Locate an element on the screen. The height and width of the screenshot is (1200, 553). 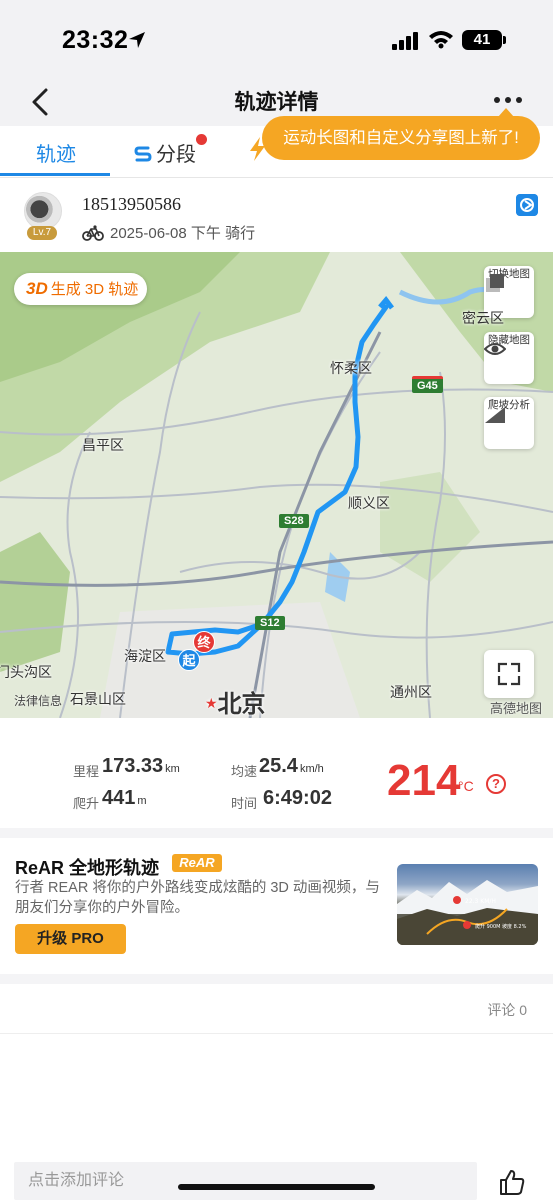
place-mentougou: 门头沟区 is located at coordinates (26, 672).